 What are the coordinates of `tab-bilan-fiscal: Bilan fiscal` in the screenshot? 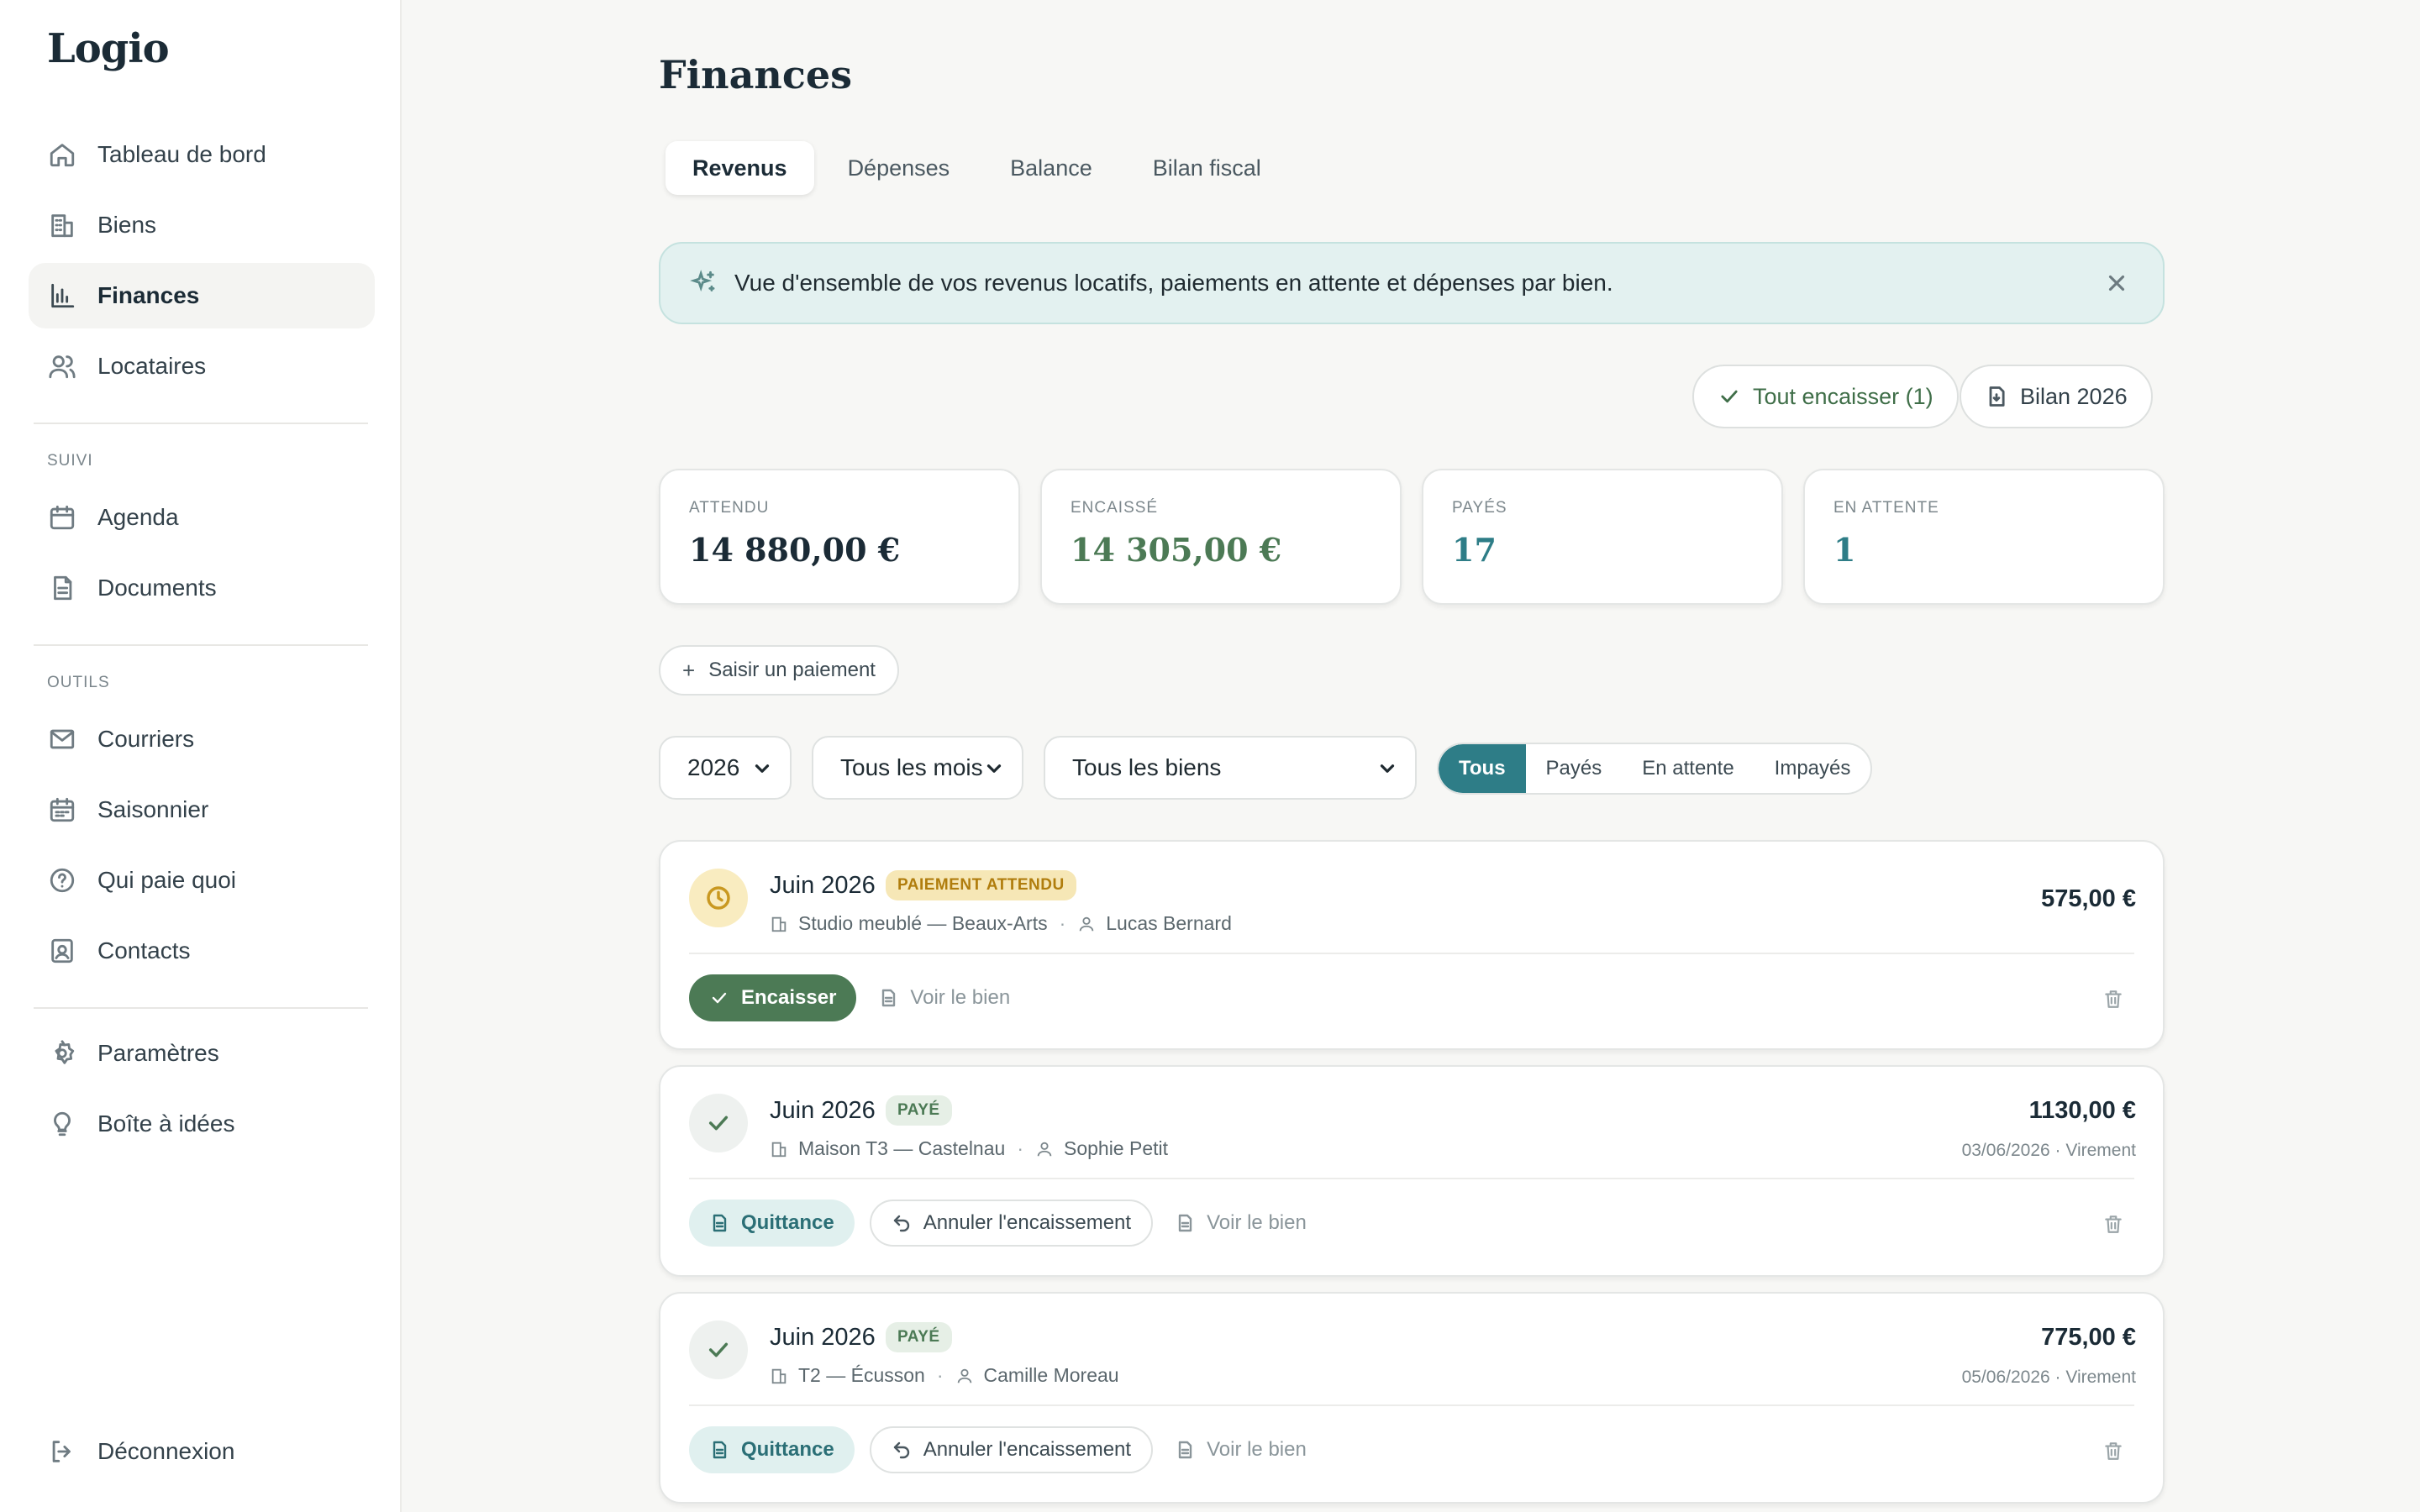 It's located at (1207, 168).